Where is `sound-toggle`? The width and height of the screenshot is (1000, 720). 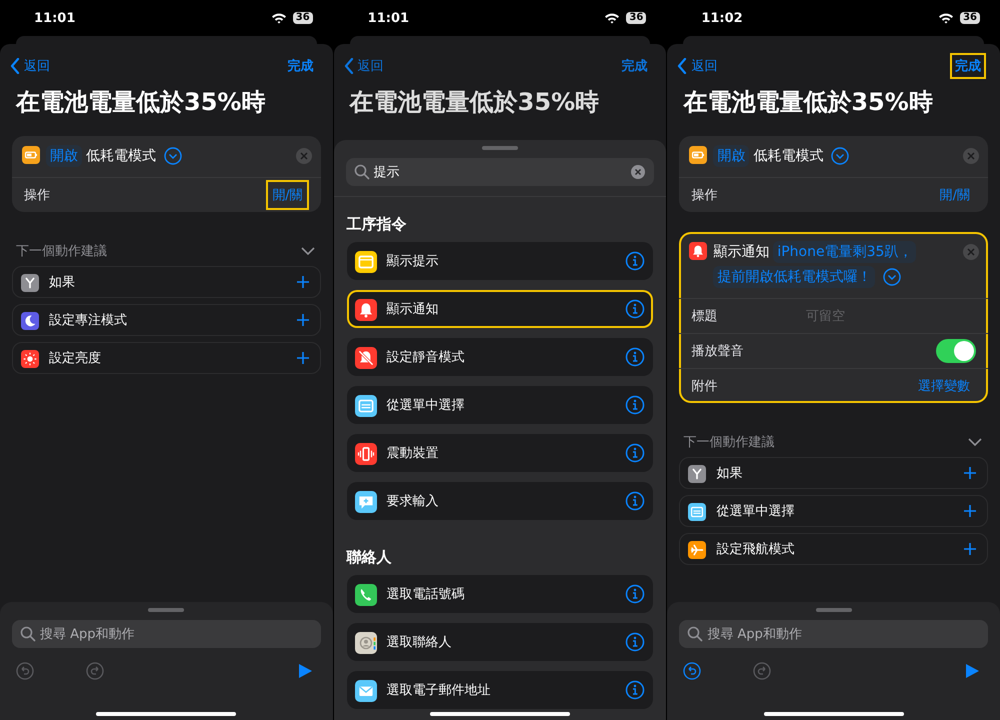
sound-toggle is located at coordinates (956, 351).